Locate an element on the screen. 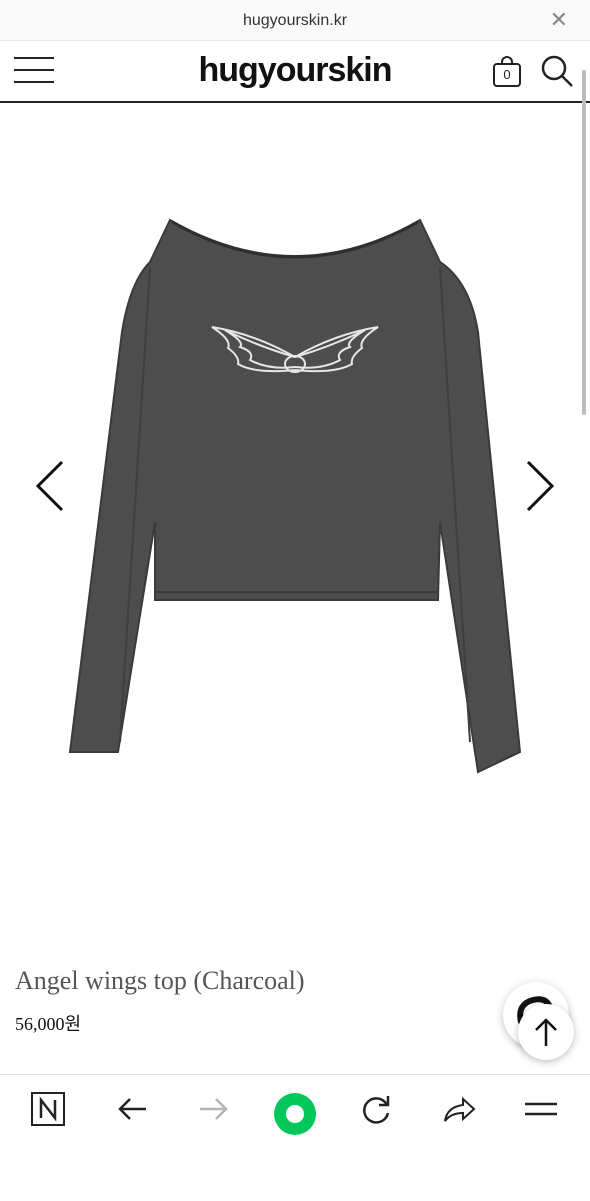 Image resolution: width=590 pixels, height=1201 pixels. url-text: hugyourskin.kr is located at coordinates (295, 21).